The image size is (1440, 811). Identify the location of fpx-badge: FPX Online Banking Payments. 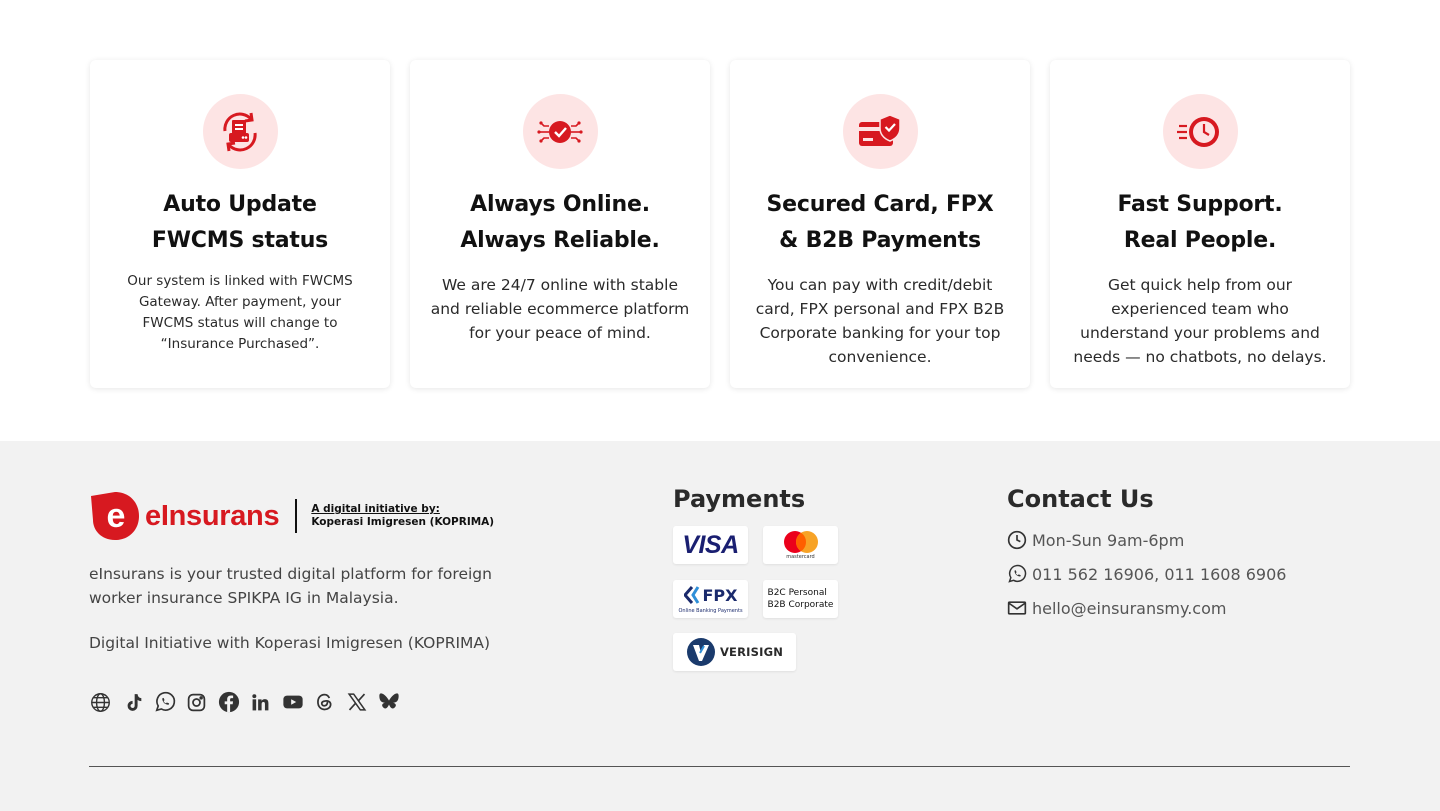
(710, 599).